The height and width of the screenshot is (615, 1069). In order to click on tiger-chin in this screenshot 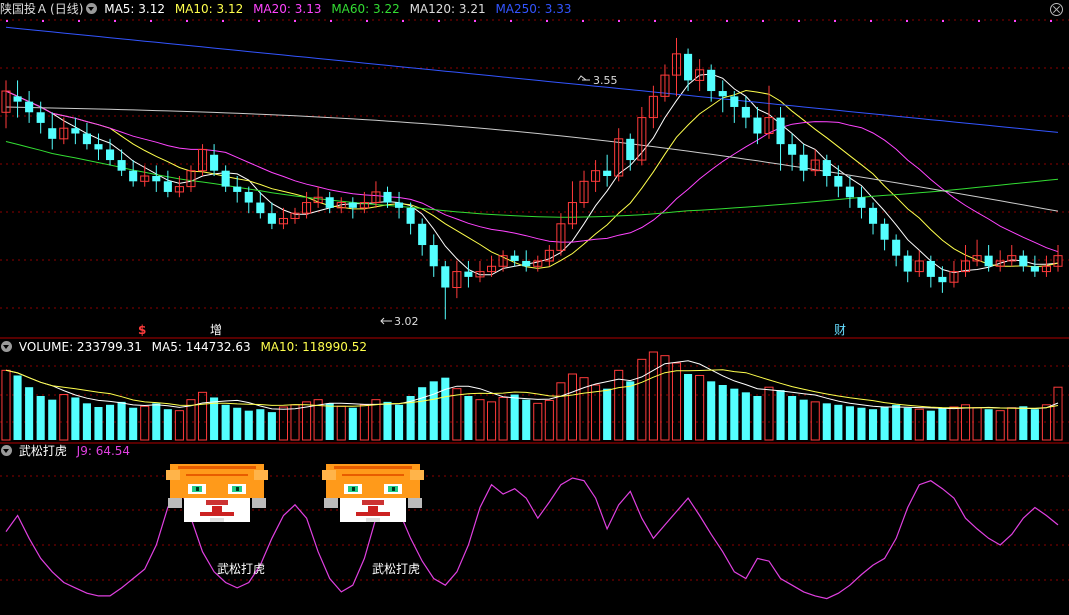, I will do `click(217, 520)`.